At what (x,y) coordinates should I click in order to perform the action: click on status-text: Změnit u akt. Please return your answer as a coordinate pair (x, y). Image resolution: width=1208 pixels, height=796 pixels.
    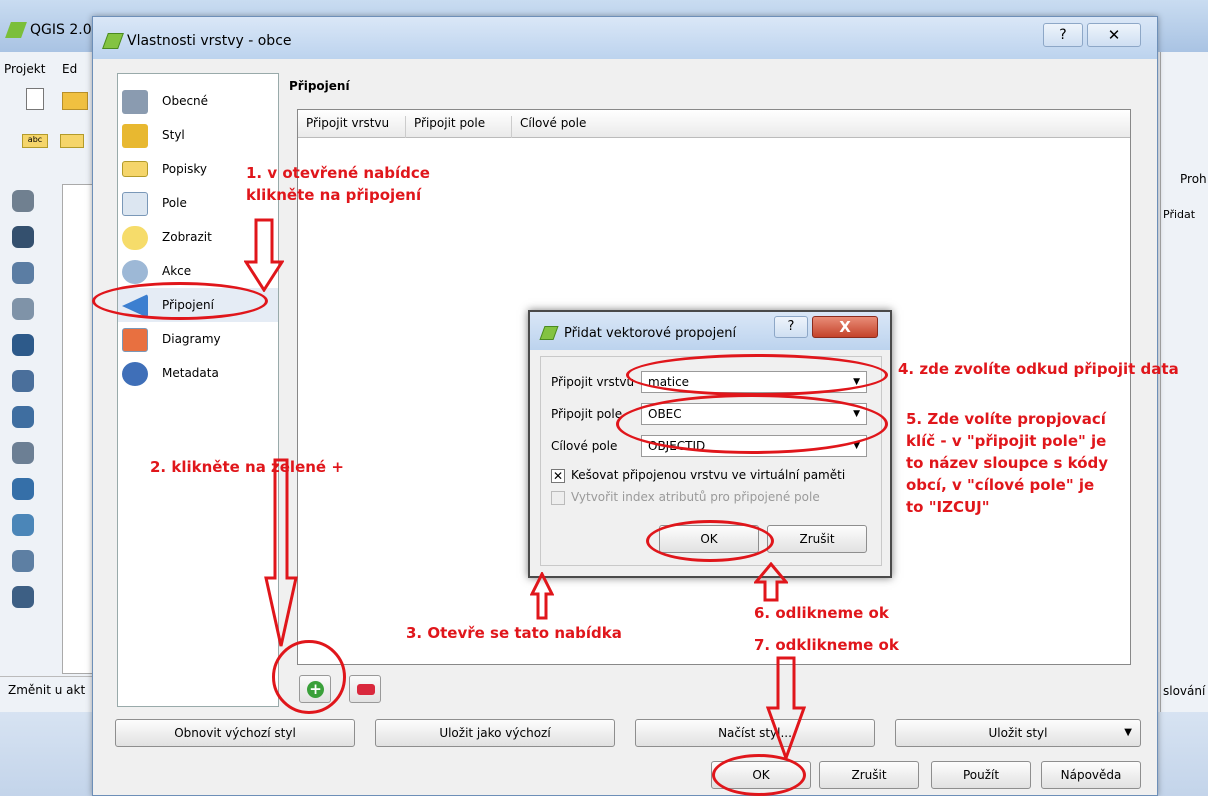
    Looking at the image, I should click on (47, 690).